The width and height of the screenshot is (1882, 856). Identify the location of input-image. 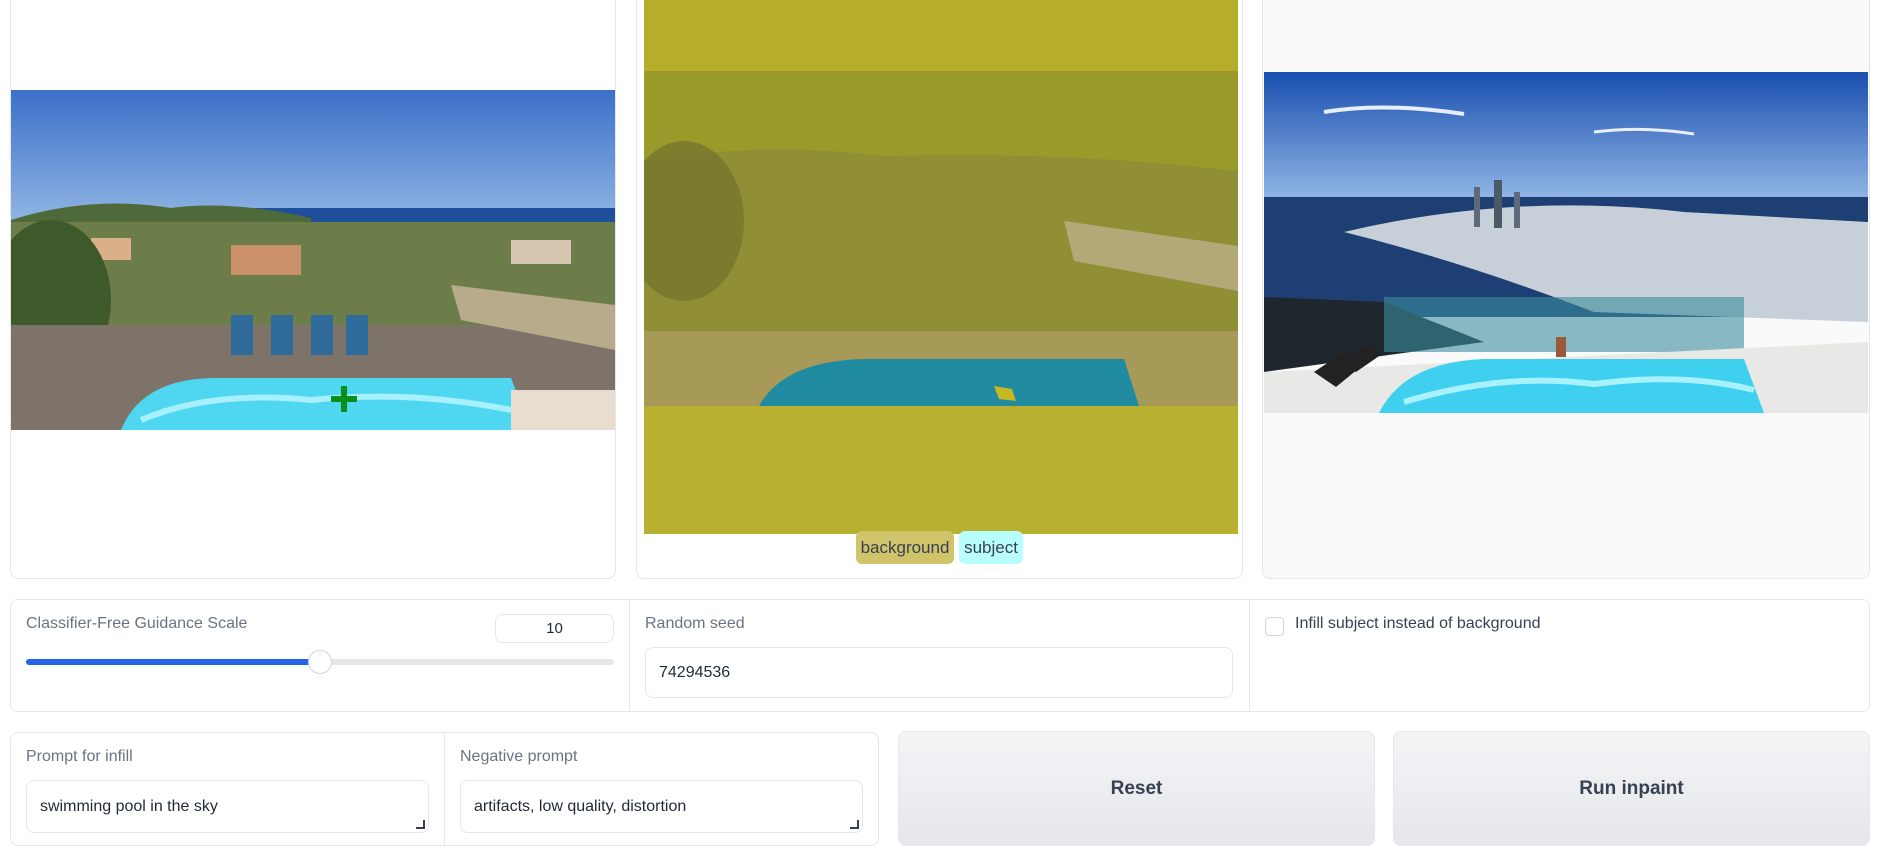
(313, 260).